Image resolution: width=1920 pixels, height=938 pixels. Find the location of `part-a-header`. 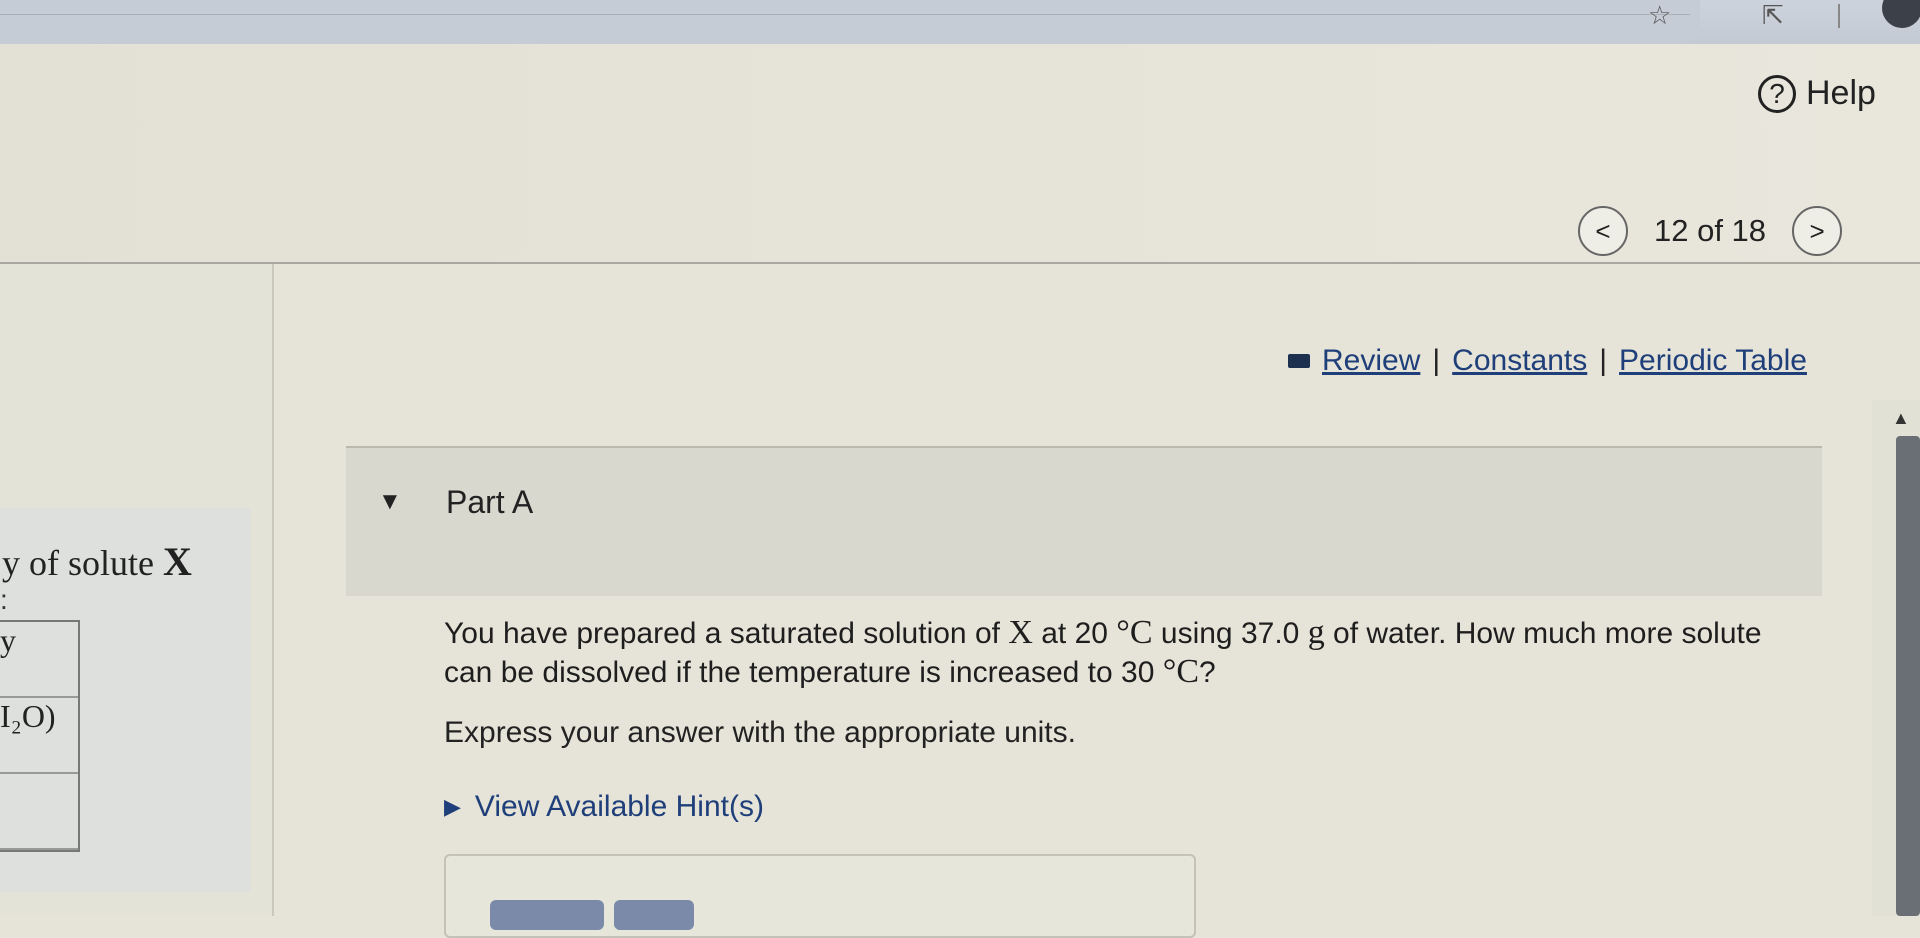

part-a-header is located at coordinates (1084, 521).